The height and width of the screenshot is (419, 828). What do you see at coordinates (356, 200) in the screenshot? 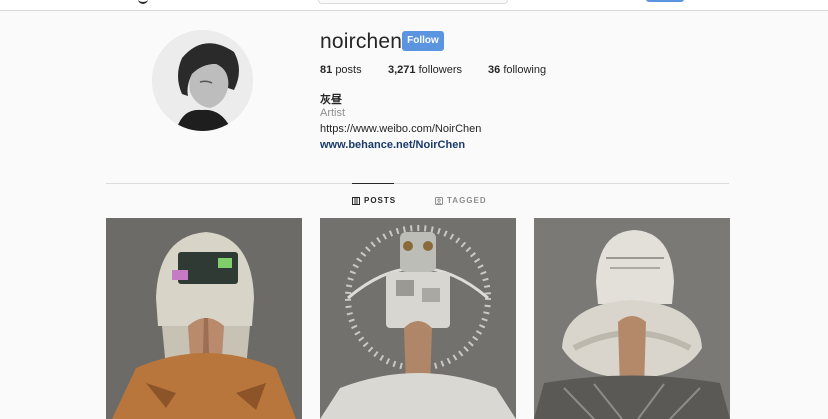
I see `grid-icon` at bounding box center [356, 200].